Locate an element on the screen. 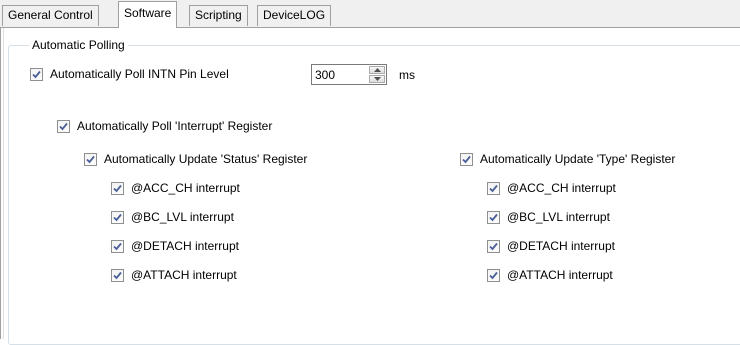 This screenshot has height=345, width=740. type-attach-checkbox: @ATTACH interrupt is located at coordinates (550, 275).